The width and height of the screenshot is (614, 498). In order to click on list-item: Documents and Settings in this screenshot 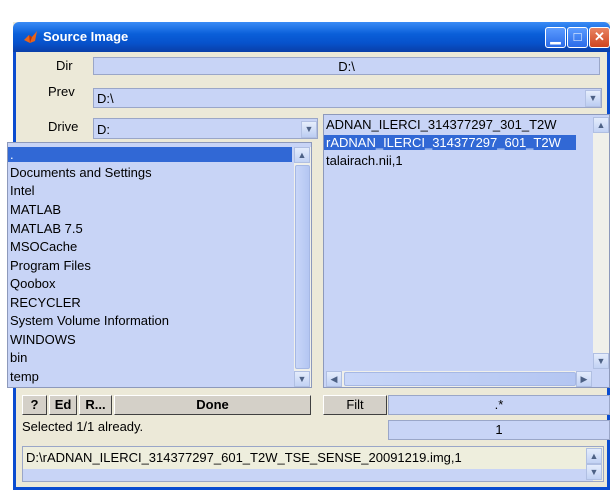, I will do `click(81, 172)`.